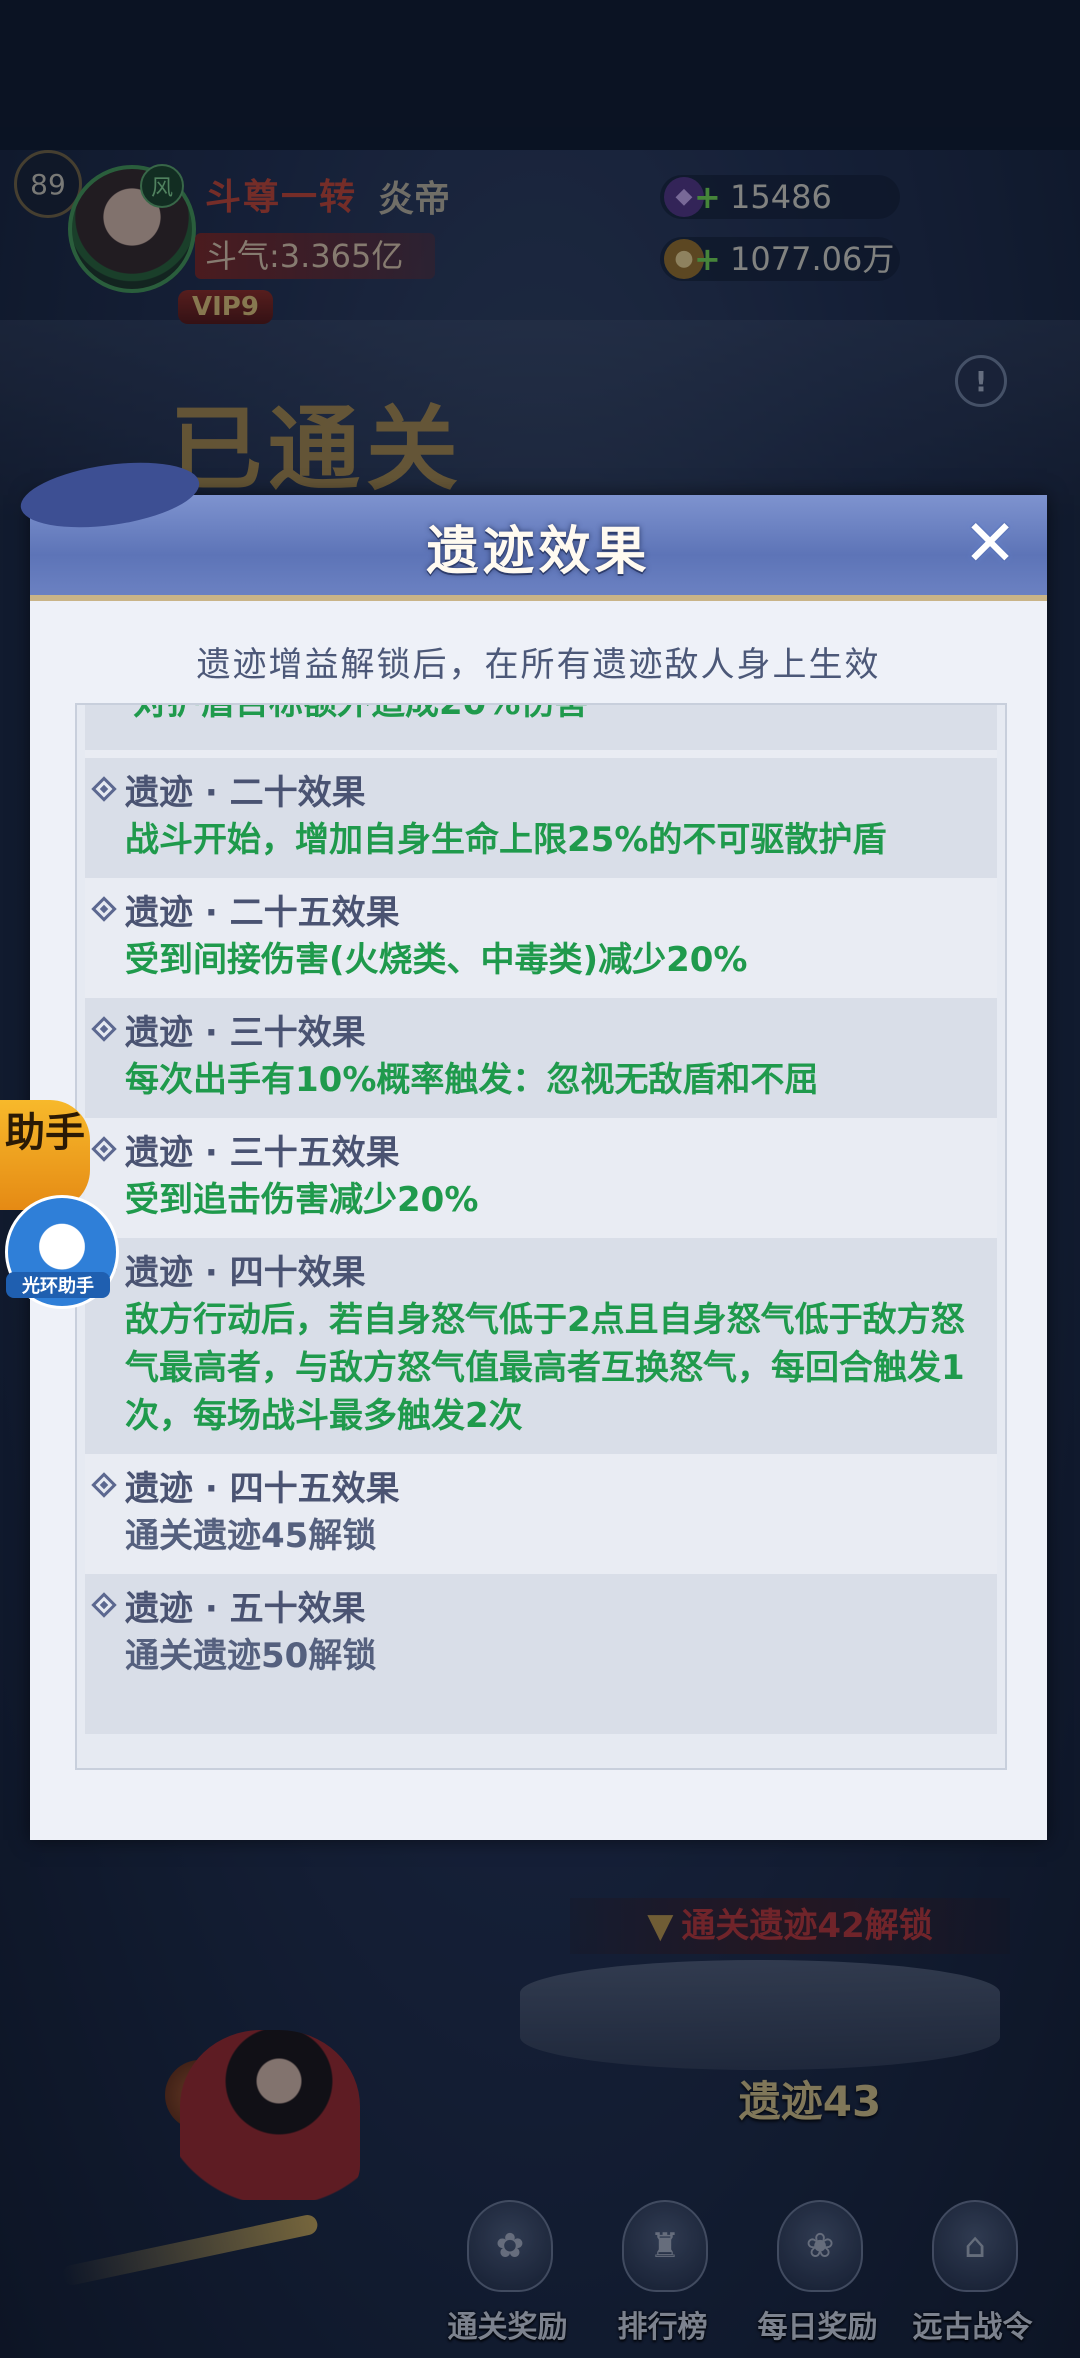 The width and height of the screenshot is (1080, 2358). What do you see at coordinates (245, 793) in the screenshot?
I see `entry-heading-text: 遗迹 · 二十效果` at bounding box center [245, 793].